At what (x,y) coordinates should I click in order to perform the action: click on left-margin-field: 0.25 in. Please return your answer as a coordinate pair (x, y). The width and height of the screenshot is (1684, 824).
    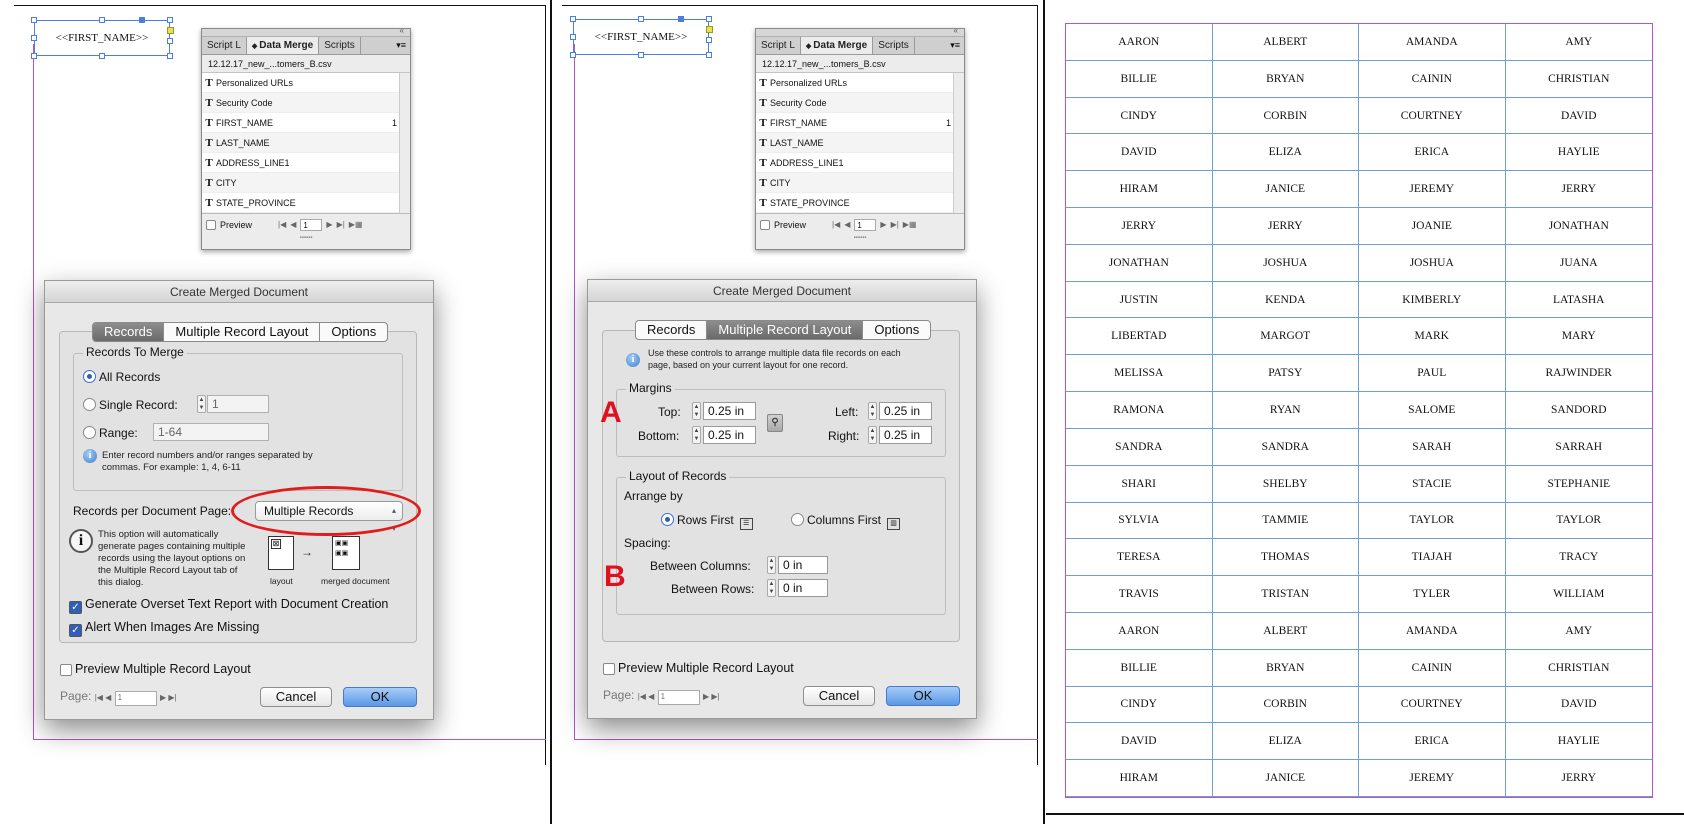
    Looking at the image, I should click on (905, 411).